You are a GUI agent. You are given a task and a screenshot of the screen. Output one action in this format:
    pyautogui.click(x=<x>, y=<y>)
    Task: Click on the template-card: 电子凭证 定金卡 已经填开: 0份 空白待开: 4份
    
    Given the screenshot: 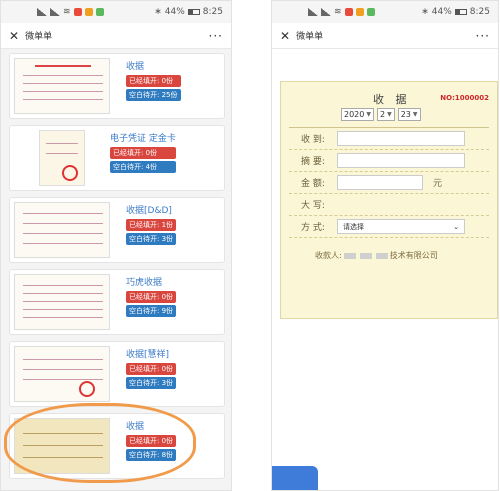 What is the action you would take?
    pyautogui.click(x=117, y=158)
    